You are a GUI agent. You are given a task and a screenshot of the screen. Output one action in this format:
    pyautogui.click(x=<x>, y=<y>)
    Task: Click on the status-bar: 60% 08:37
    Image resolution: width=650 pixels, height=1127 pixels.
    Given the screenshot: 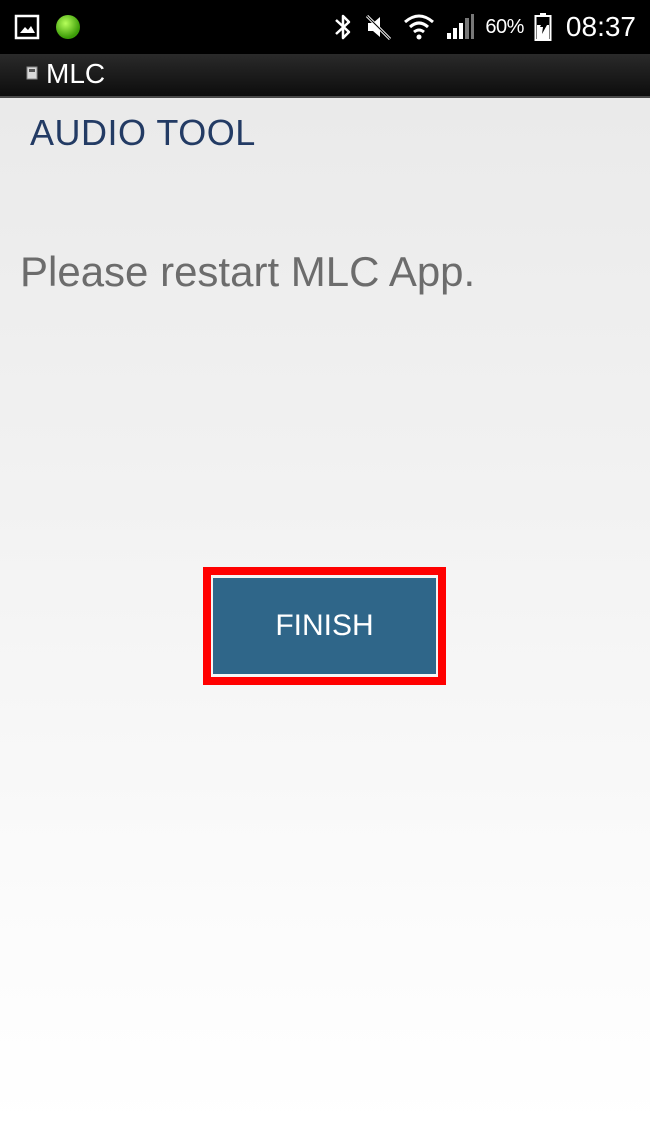 What is the action you would take?
    pyautogui.click(x=325, y=27)
    